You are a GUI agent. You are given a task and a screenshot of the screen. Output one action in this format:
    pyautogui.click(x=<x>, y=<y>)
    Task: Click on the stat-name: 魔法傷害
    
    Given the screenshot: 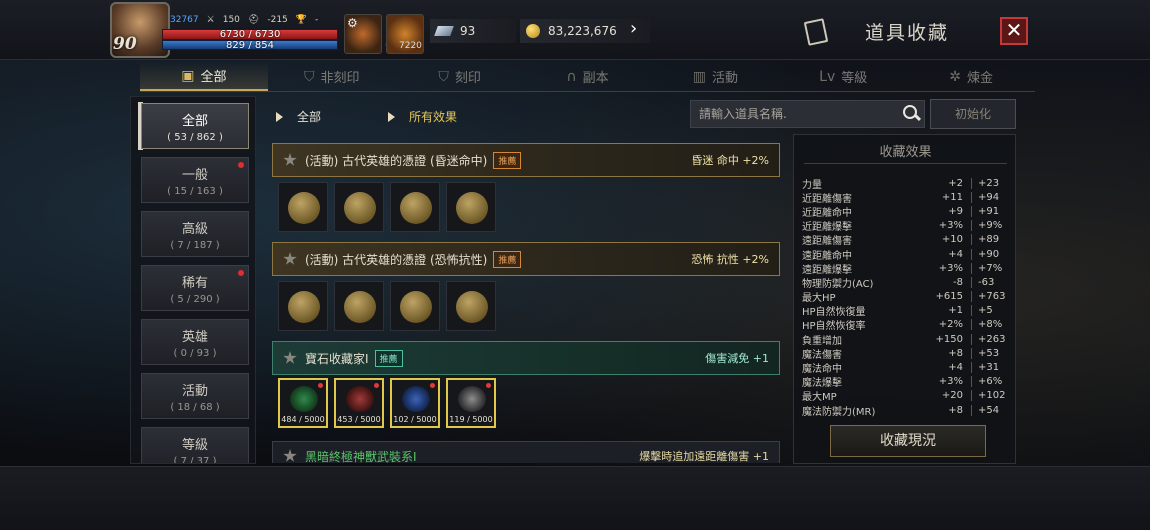 What is the action you would take?
    pyautogui.click(x=822, y=355)
    